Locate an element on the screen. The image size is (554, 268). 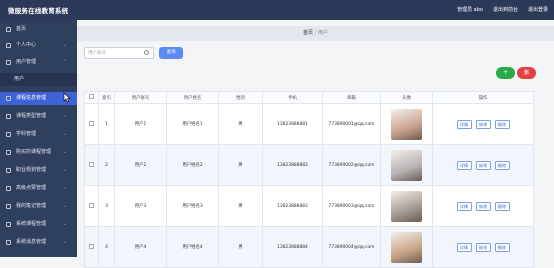
sidebar-item-purchased-courses: 购买的课程管理 ⌄ is located at coordinates (38, 152).